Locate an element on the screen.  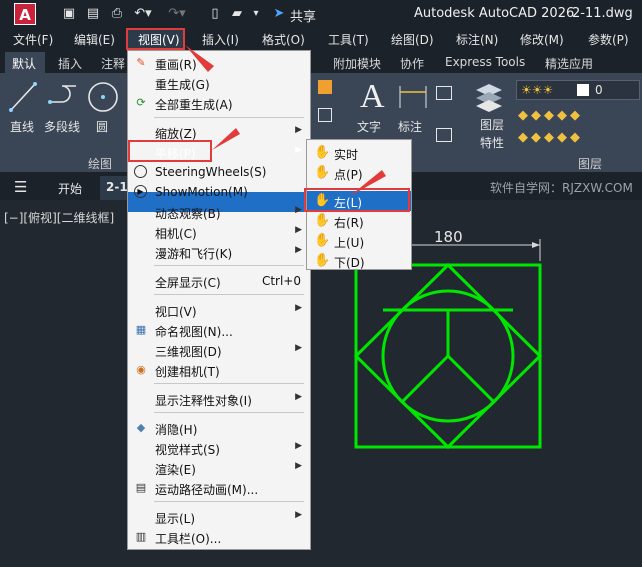
layer-dropdown: ☀☀☀ 0 is located at coordinates (578, 90).